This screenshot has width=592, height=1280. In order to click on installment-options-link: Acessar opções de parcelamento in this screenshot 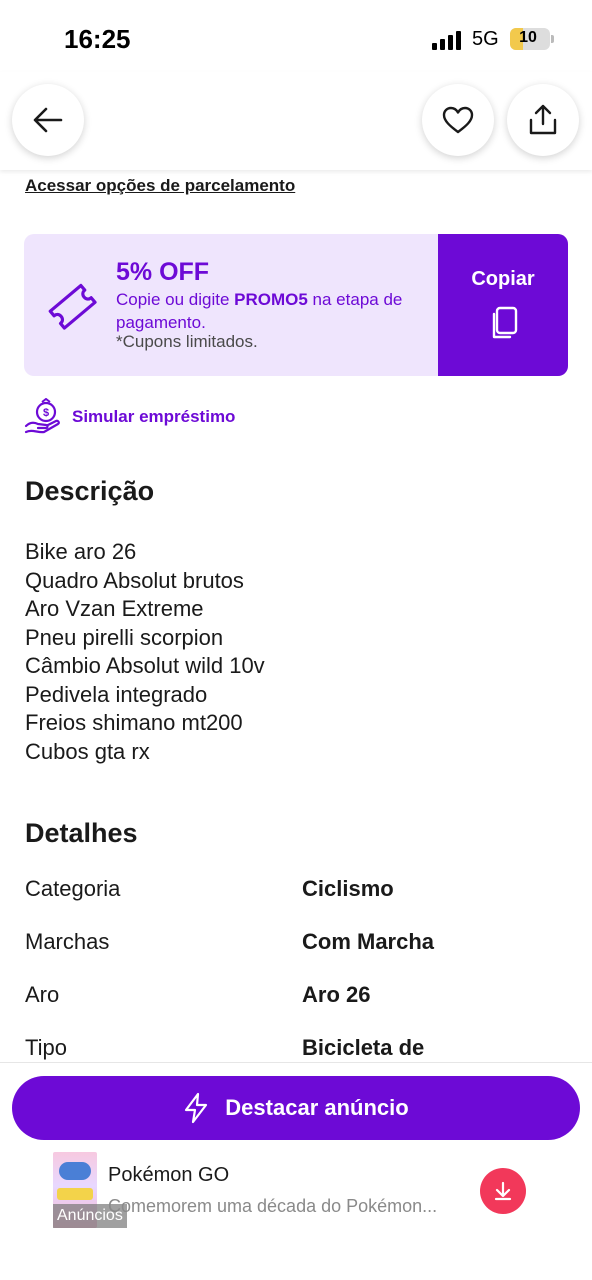, I will do `click(160, 186)`.